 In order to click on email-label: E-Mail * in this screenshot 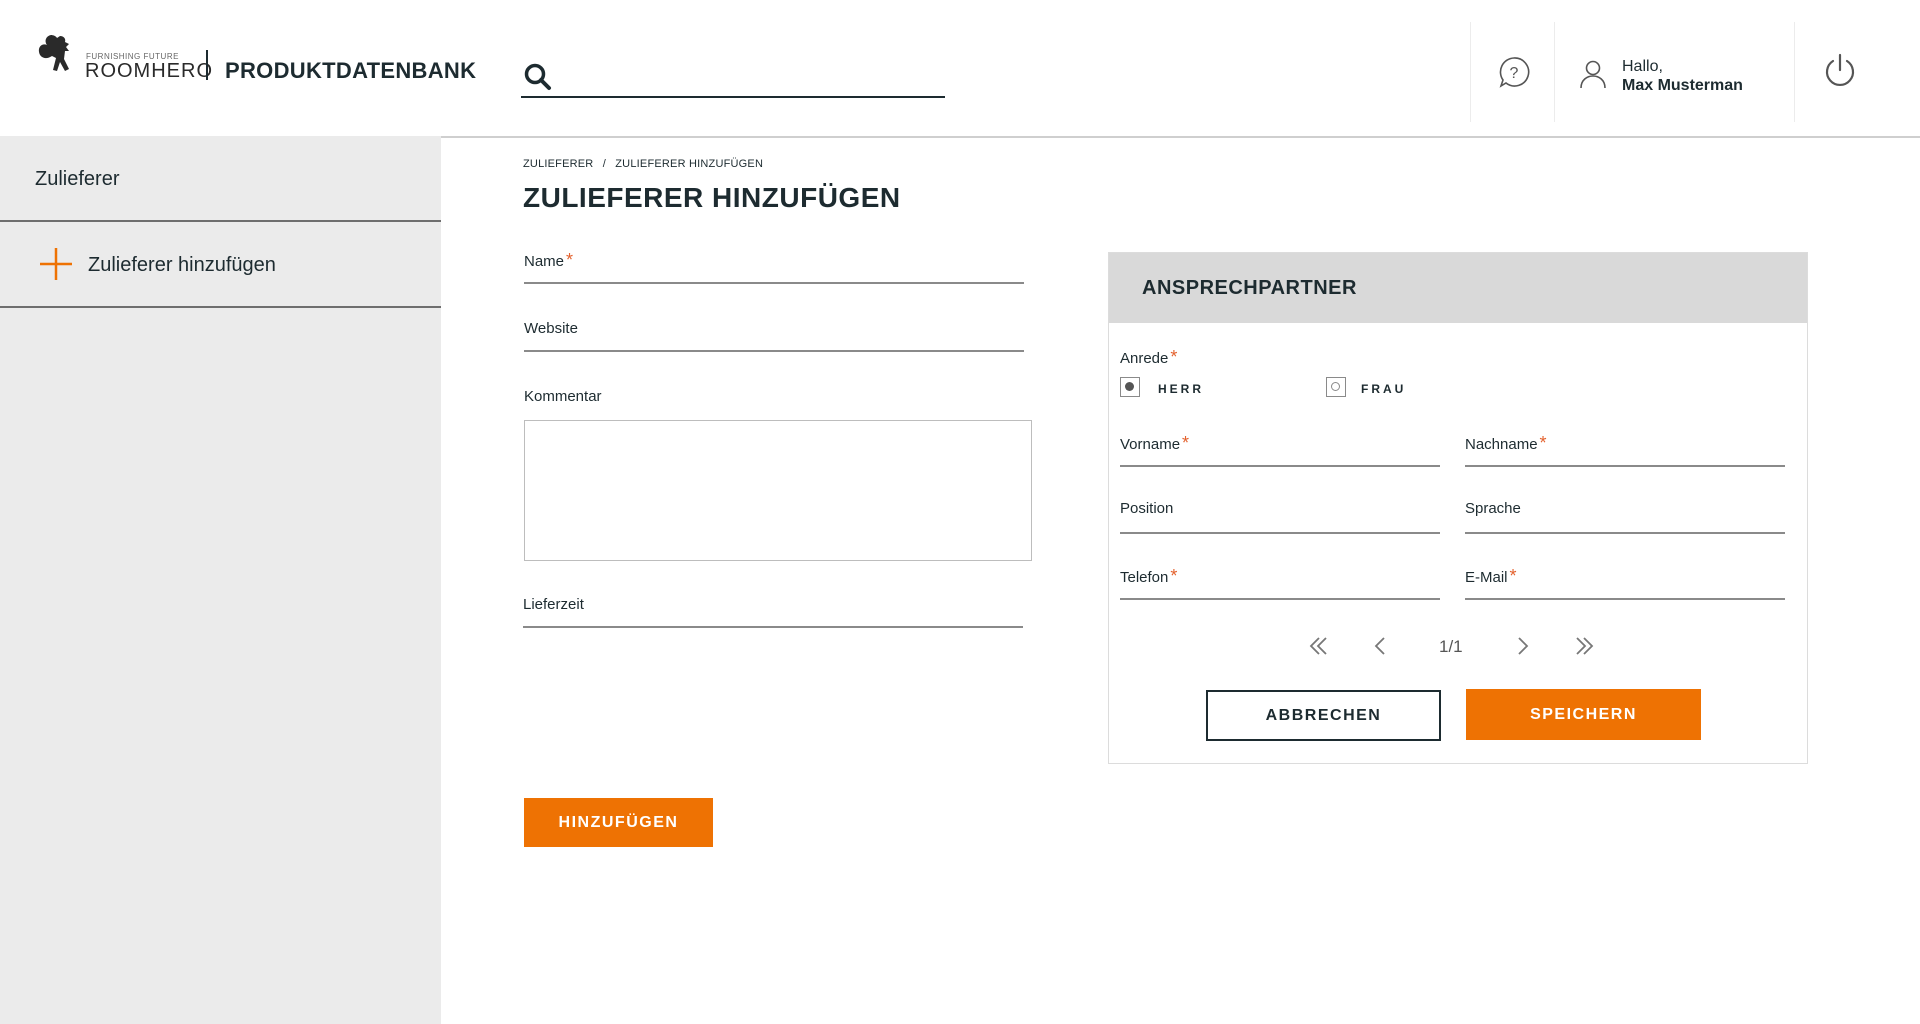, I will do `click(1491, 576)`.